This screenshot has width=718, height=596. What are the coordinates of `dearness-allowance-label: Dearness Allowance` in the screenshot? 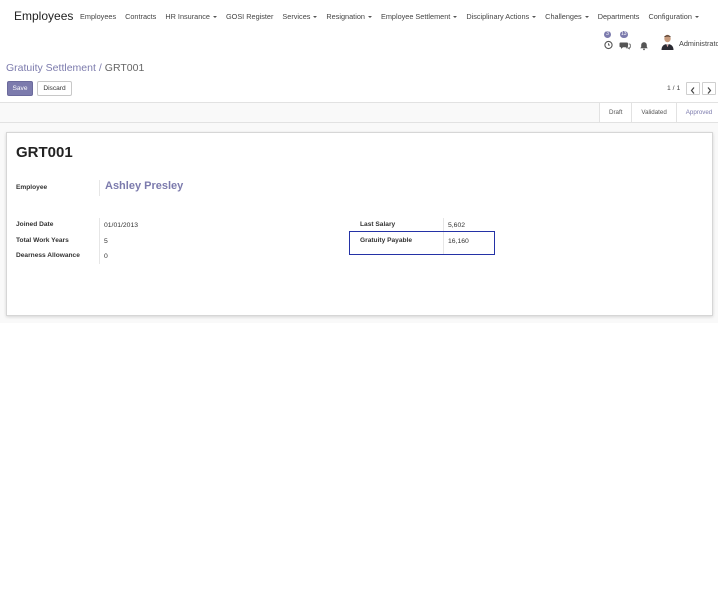 It's located at (48, 255).